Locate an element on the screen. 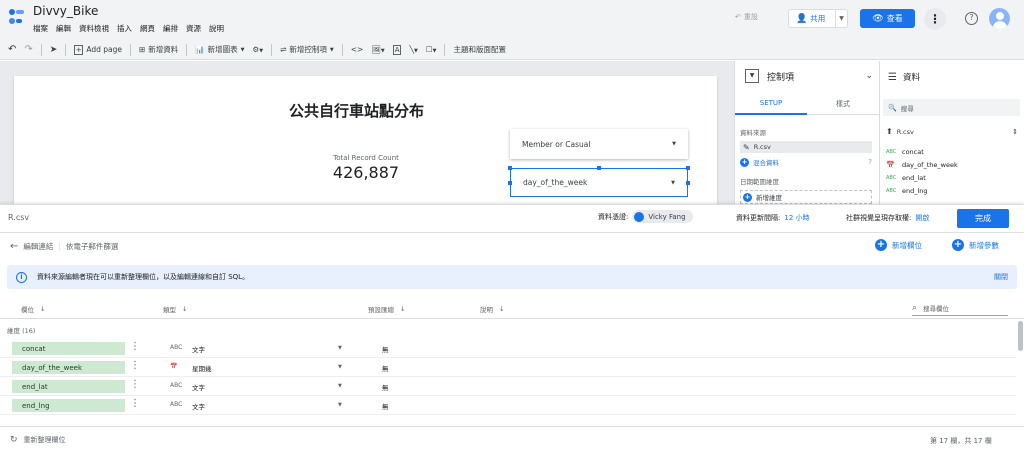  menu-item: 資料檢視 is located at coordinates (94, 28).